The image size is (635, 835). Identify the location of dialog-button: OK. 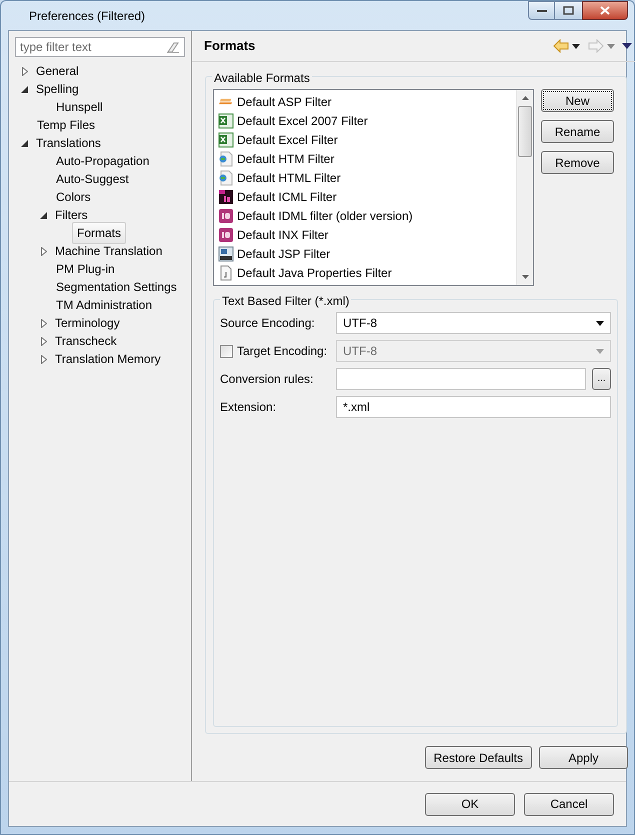
(470, 804).